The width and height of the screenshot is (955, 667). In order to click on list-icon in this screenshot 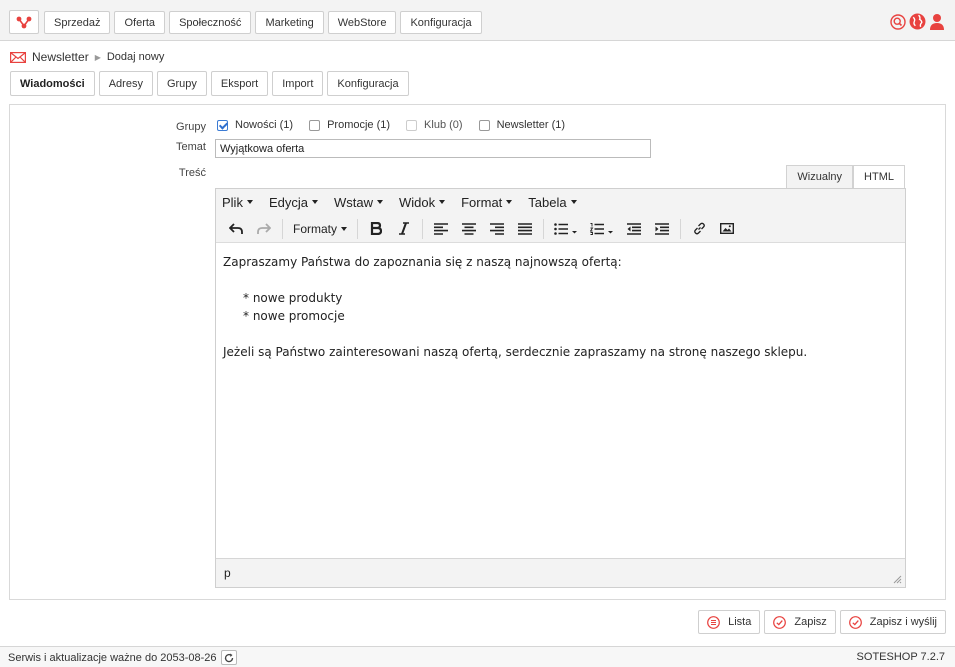, I will do `click(714, 622)`.